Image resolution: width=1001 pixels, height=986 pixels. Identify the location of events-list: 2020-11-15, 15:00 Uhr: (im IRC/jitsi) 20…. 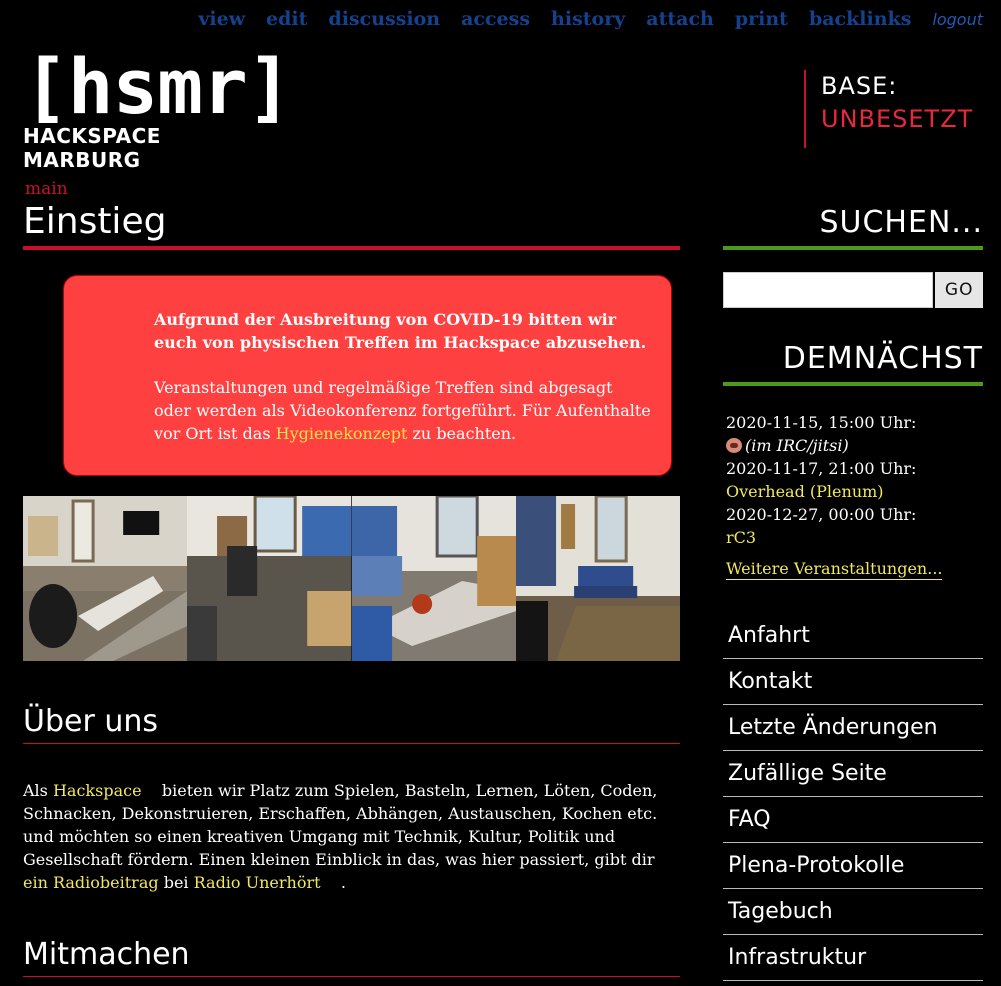
(854, 495).